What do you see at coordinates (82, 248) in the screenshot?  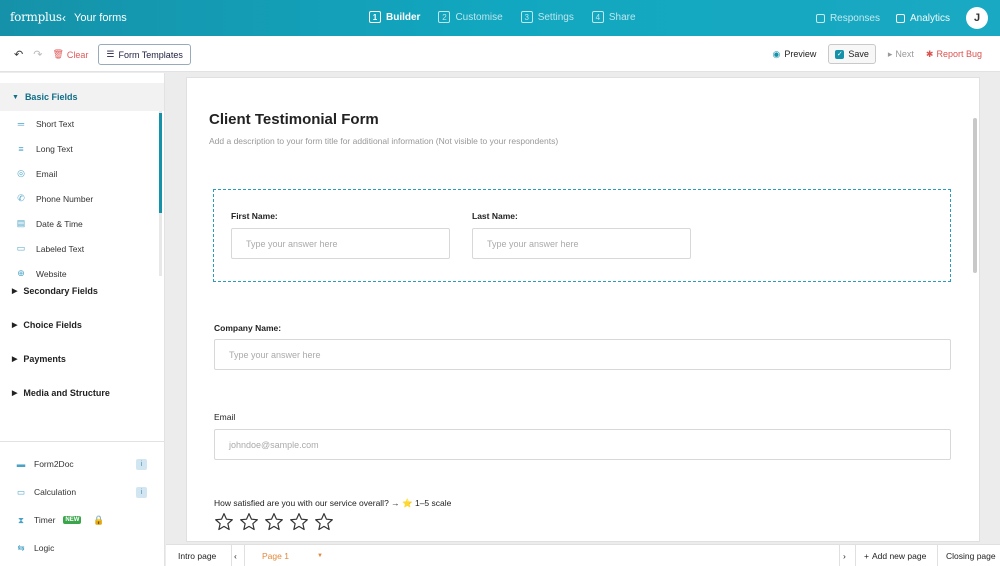 I see `field-labeled-text: ▭ Labeled Text` at bounding box center [82, 248].